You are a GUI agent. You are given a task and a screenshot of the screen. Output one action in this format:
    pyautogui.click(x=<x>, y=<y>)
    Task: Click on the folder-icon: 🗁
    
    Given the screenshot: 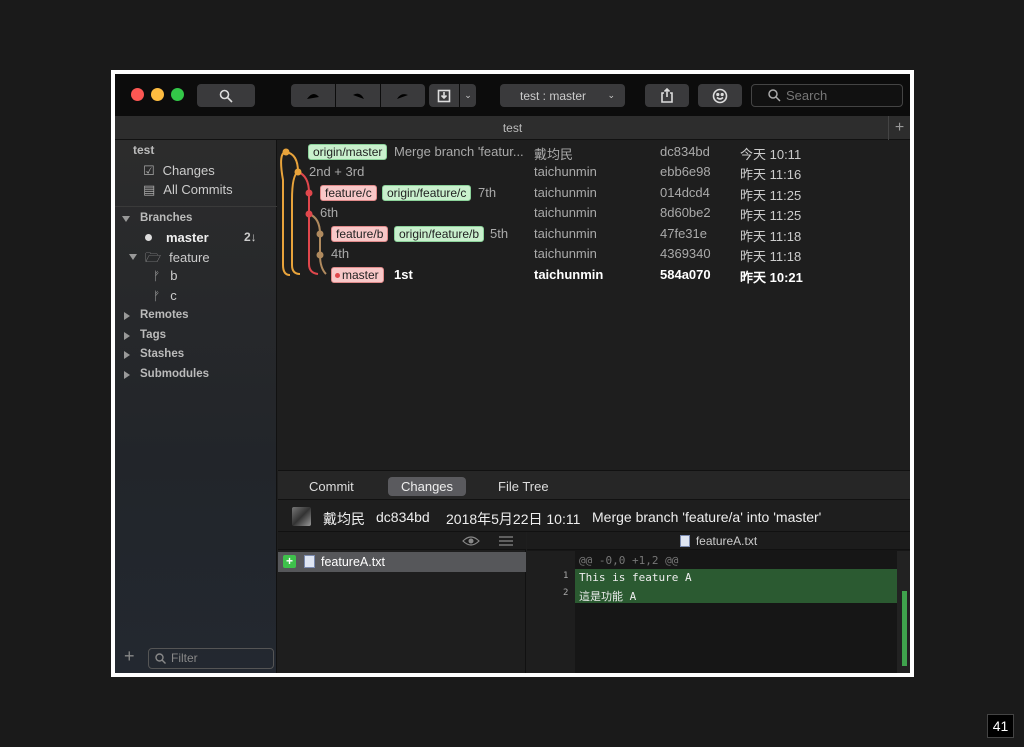 What is the action you would take?
    pyautogui.click(x=153, y=257)
    